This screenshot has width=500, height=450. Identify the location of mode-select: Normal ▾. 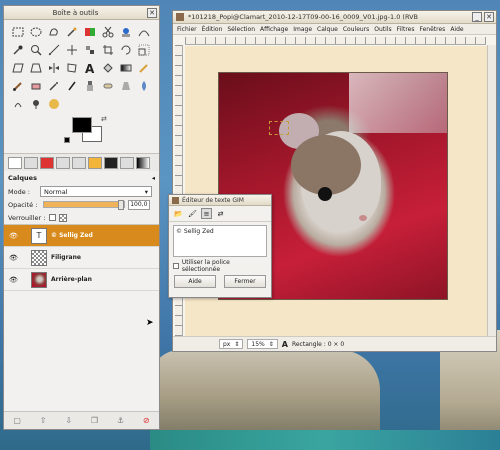
(95, 191).